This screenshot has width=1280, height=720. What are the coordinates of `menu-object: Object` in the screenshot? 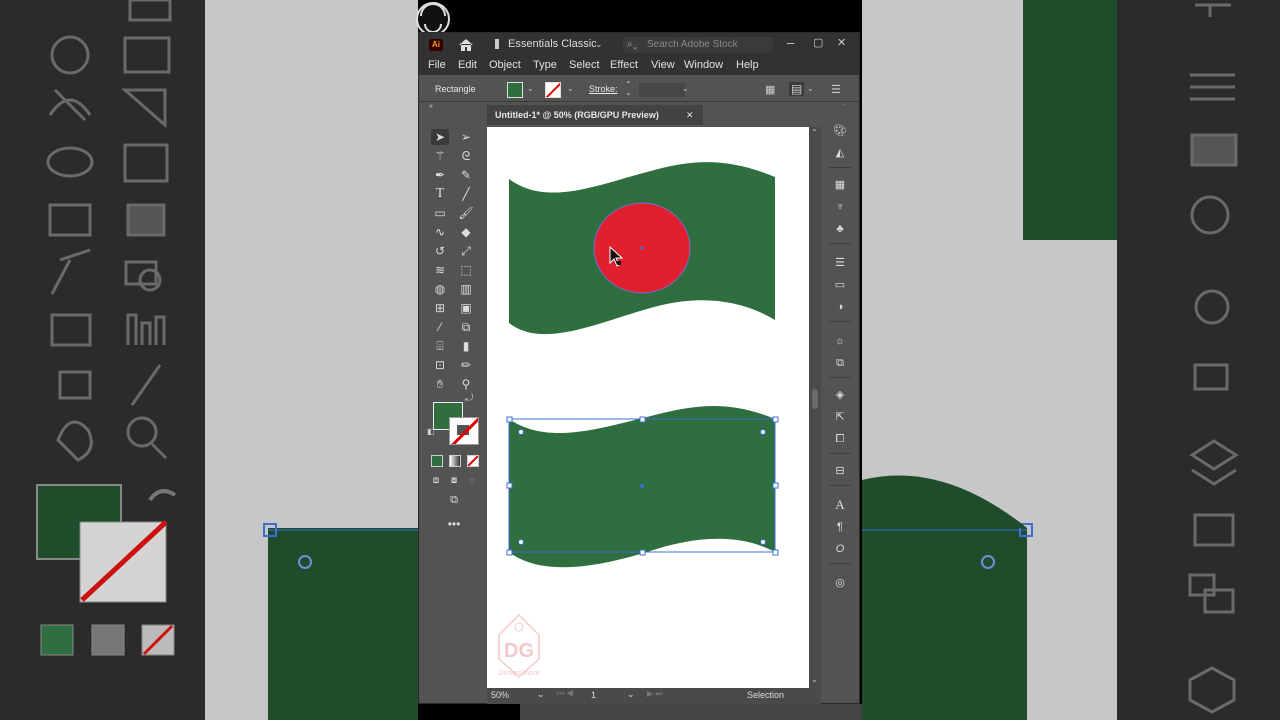 It's located at (505, 65).